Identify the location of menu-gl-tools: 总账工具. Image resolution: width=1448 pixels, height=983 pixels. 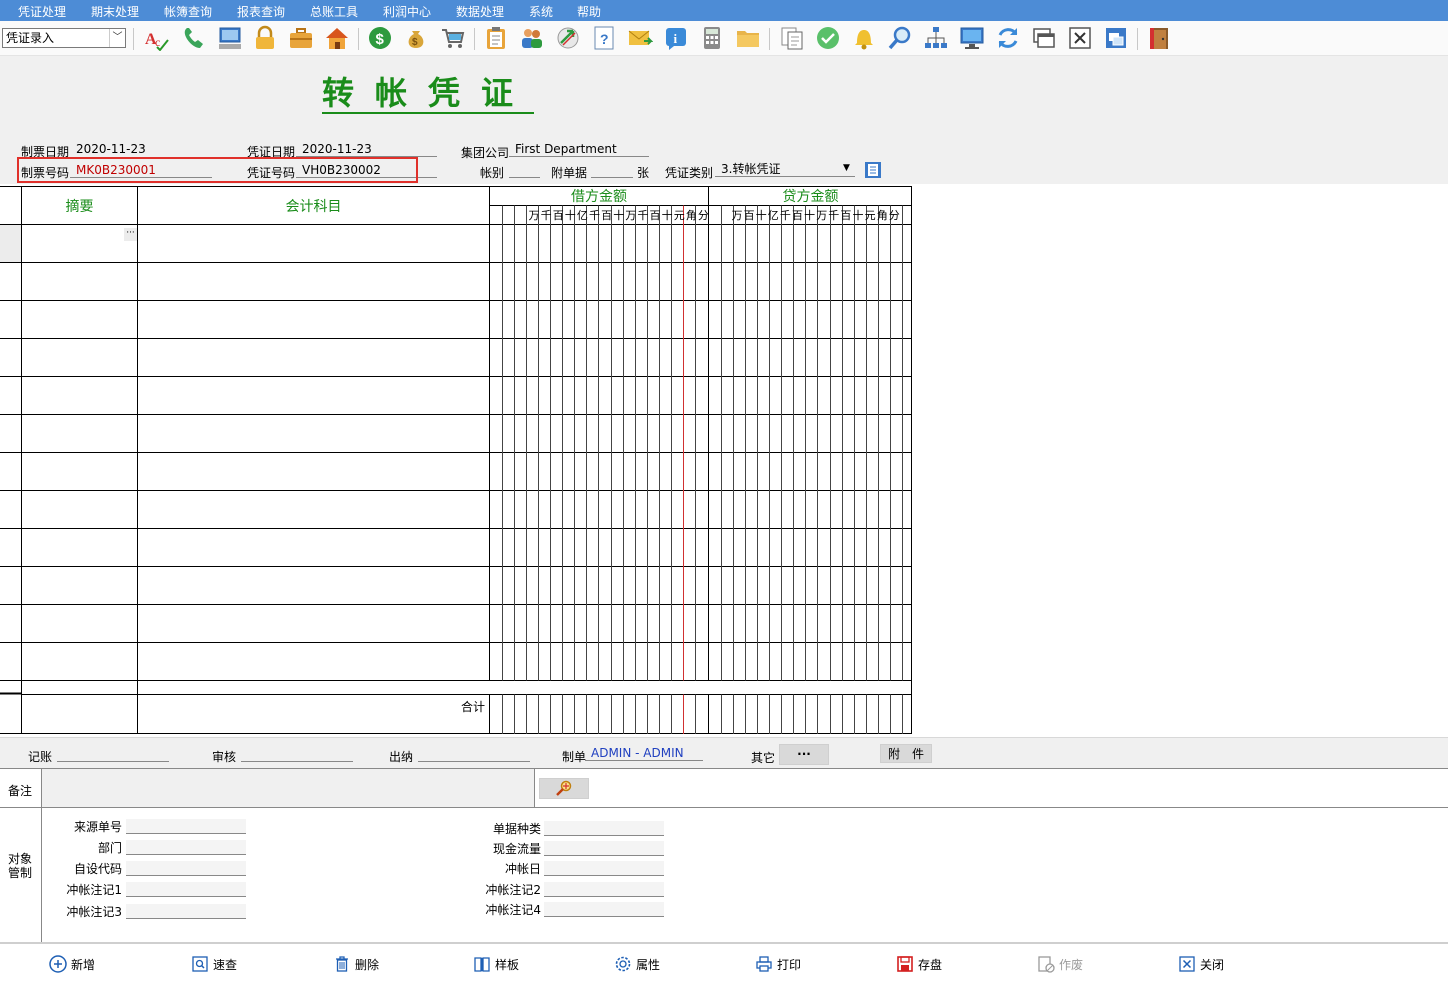
(334, 11).